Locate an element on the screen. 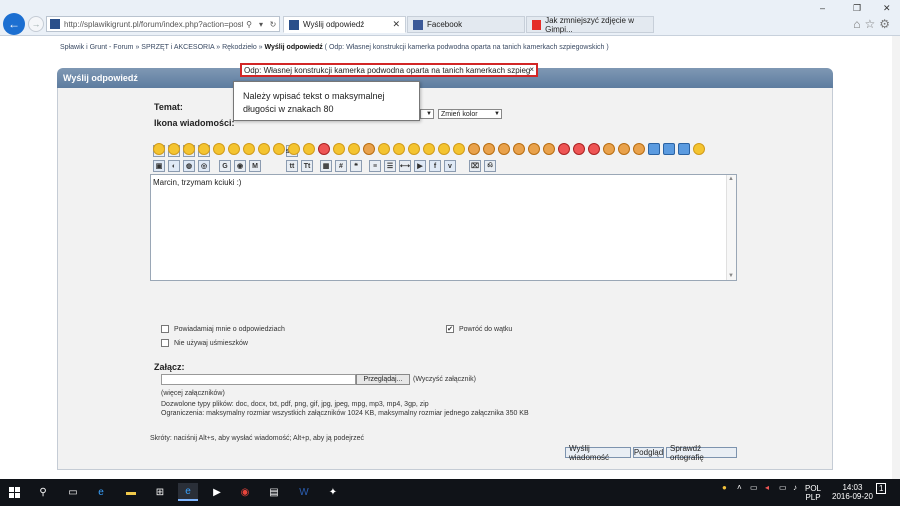 Image resolution: width=900 pixels, height=506 pixels. store-icon: ⊞ is located at coordinates (160, 492).